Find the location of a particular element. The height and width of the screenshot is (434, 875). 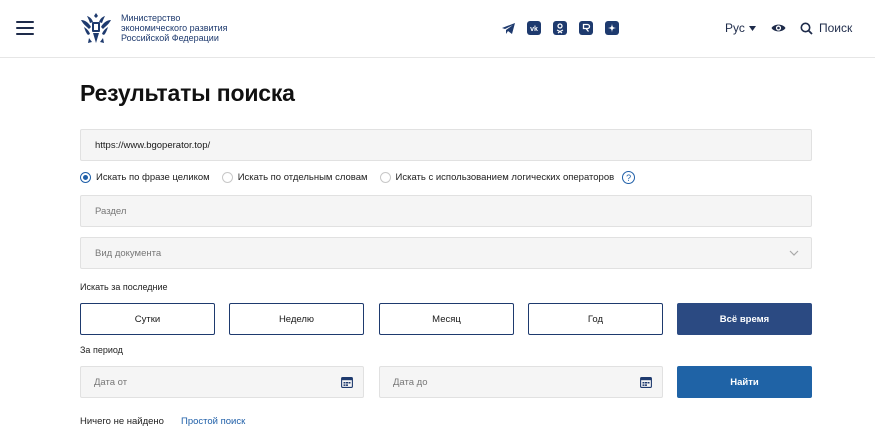

radio-separate-words: Искать по отдельным словам is located at coordinates (294, 177).